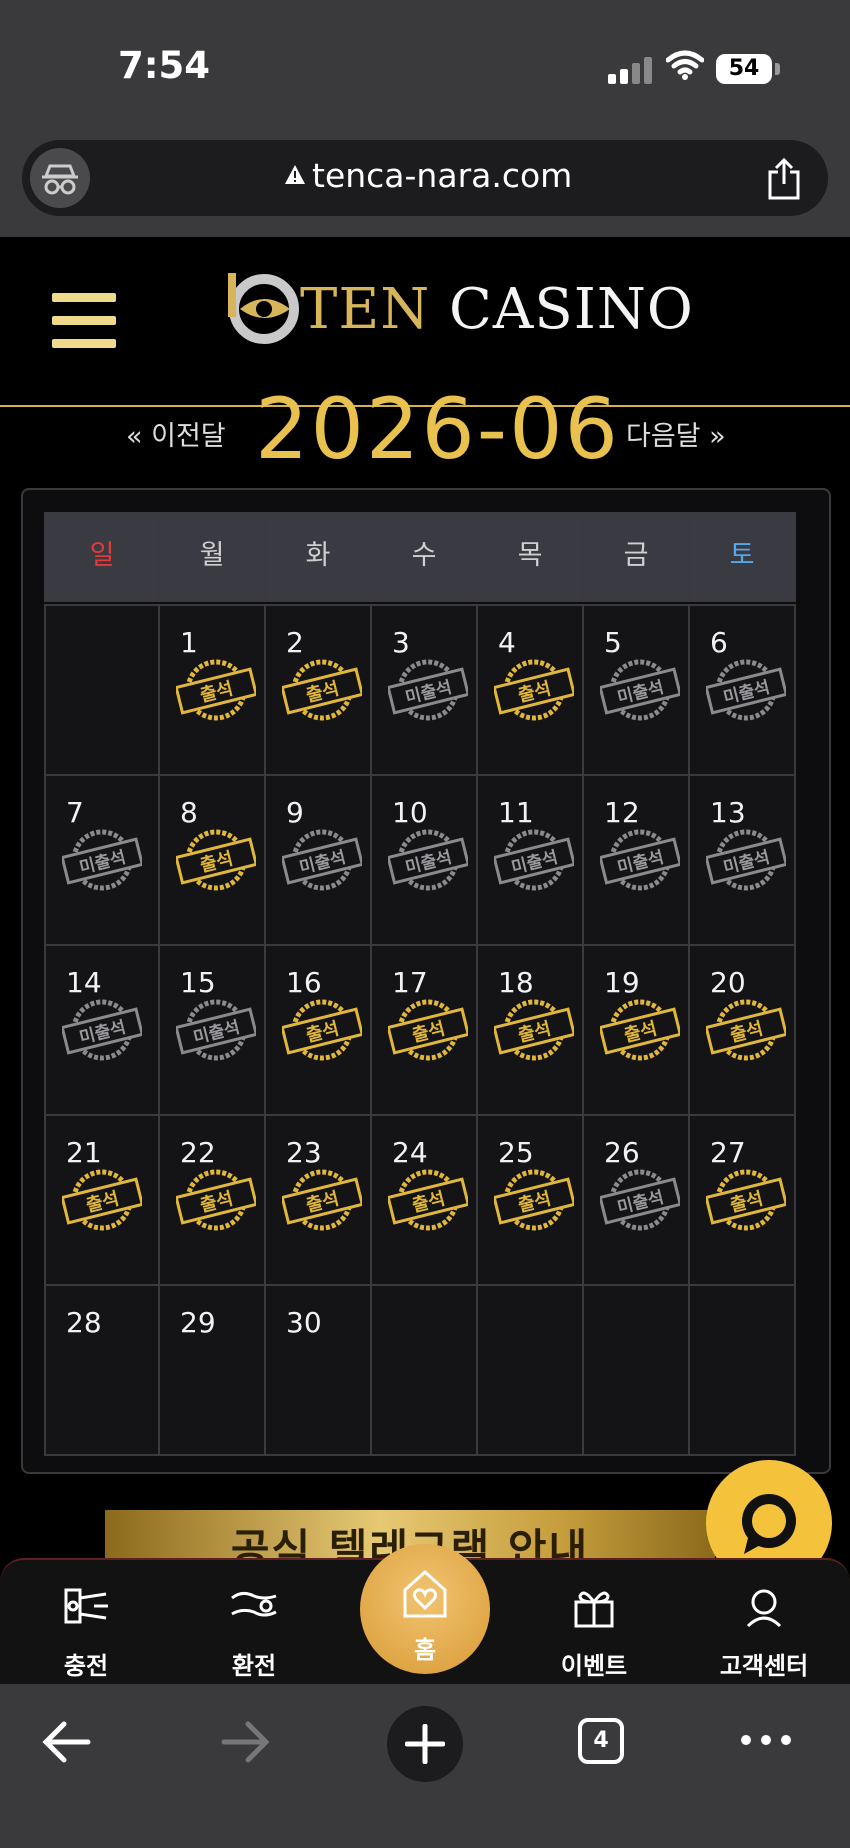 This screenshot has height=1848, width=850. I want to click on weekday-header: 금, so click(636, 557).